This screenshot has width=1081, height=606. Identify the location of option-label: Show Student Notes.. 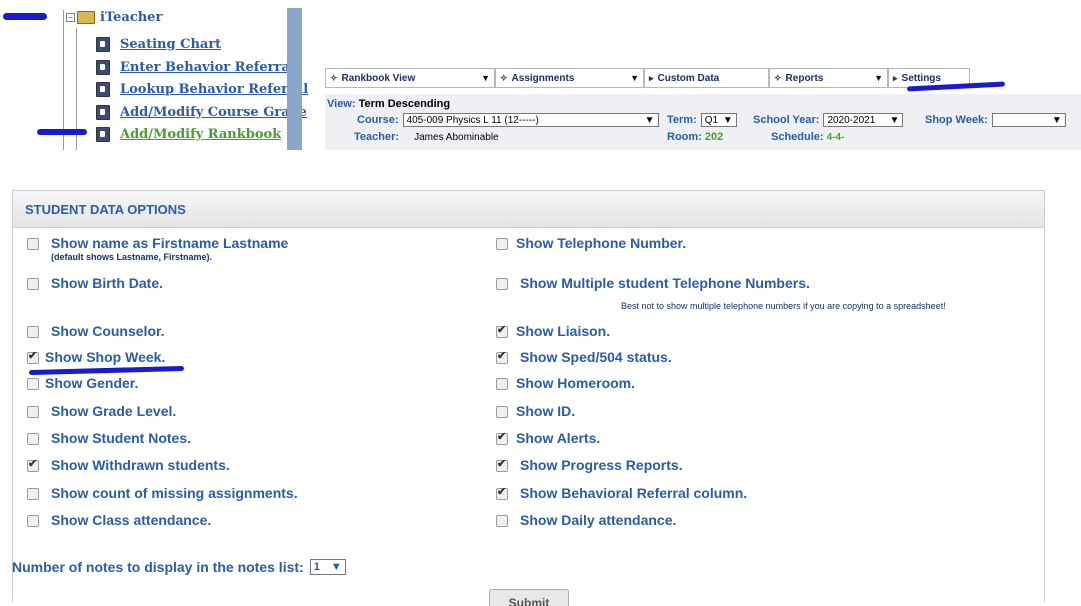
(121, 438).